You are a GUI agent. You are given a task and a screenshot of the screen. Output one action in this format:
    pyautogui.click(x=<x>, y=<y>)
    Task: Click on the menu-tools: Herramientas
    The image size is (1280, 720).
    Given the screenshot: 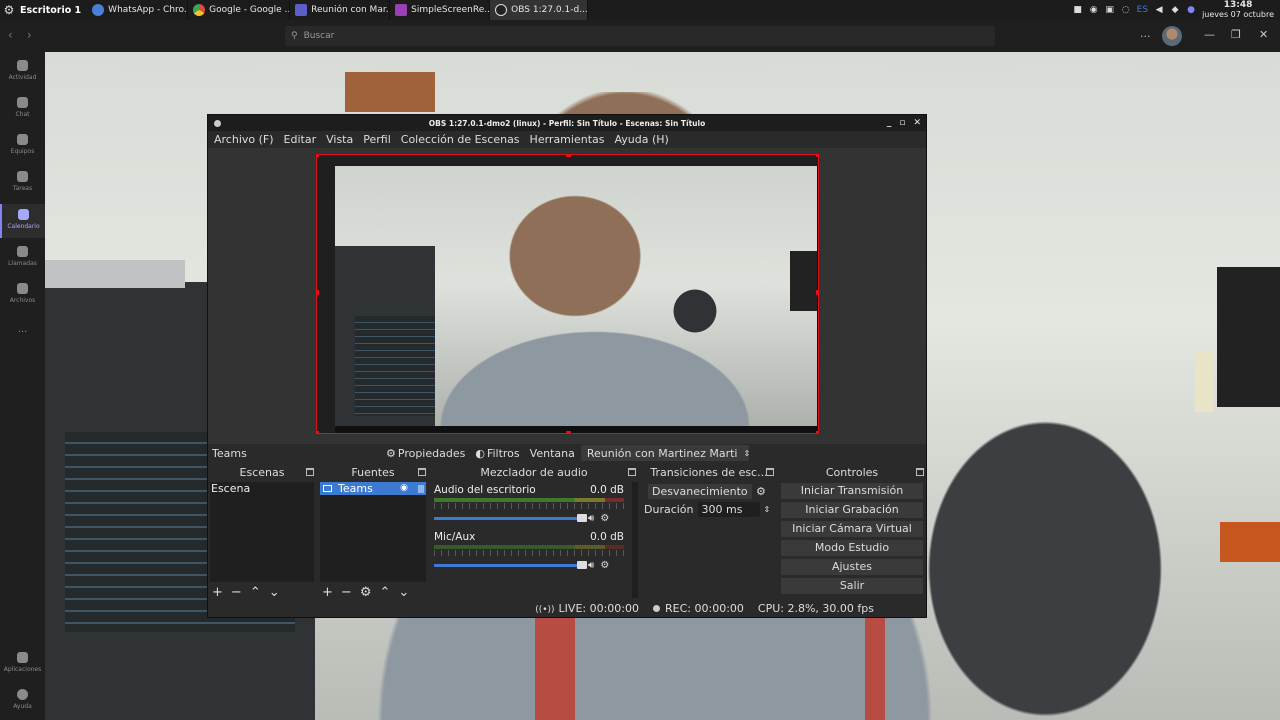 What is the action you would take?
    pyautogui.click(x=567, y=139)
    